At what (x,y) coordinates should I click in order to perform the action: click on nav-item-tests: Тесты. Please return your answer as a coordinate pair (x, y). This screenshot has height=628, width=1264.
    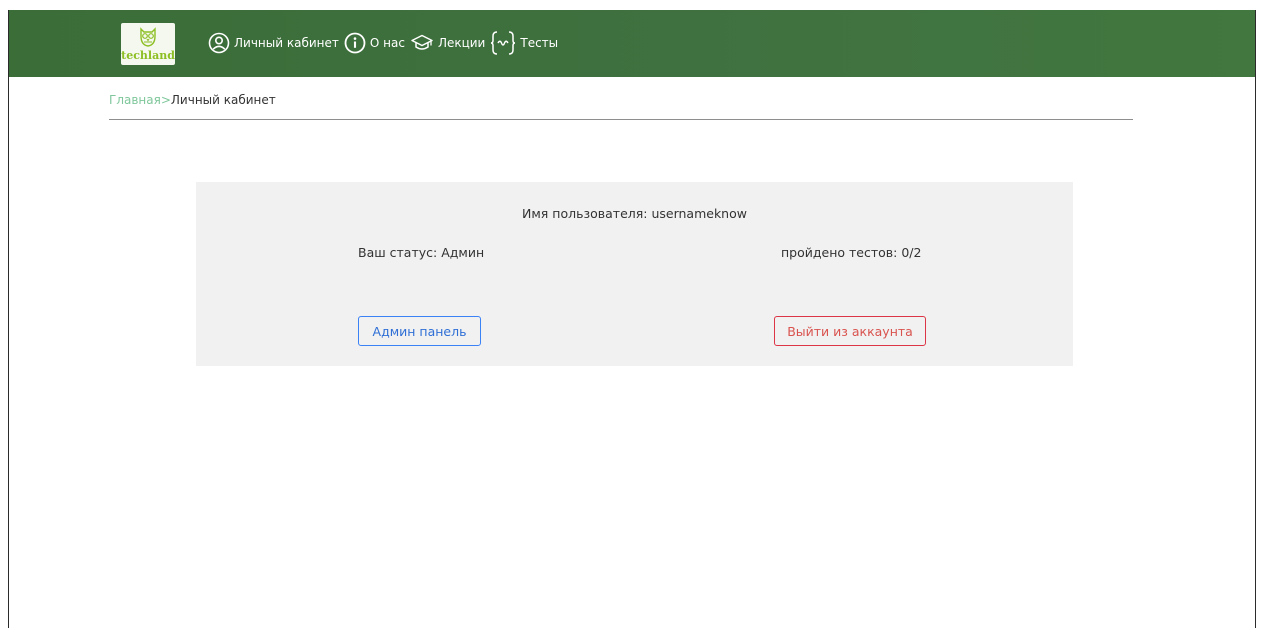
    Looking at the image, I should click on (524, 43).